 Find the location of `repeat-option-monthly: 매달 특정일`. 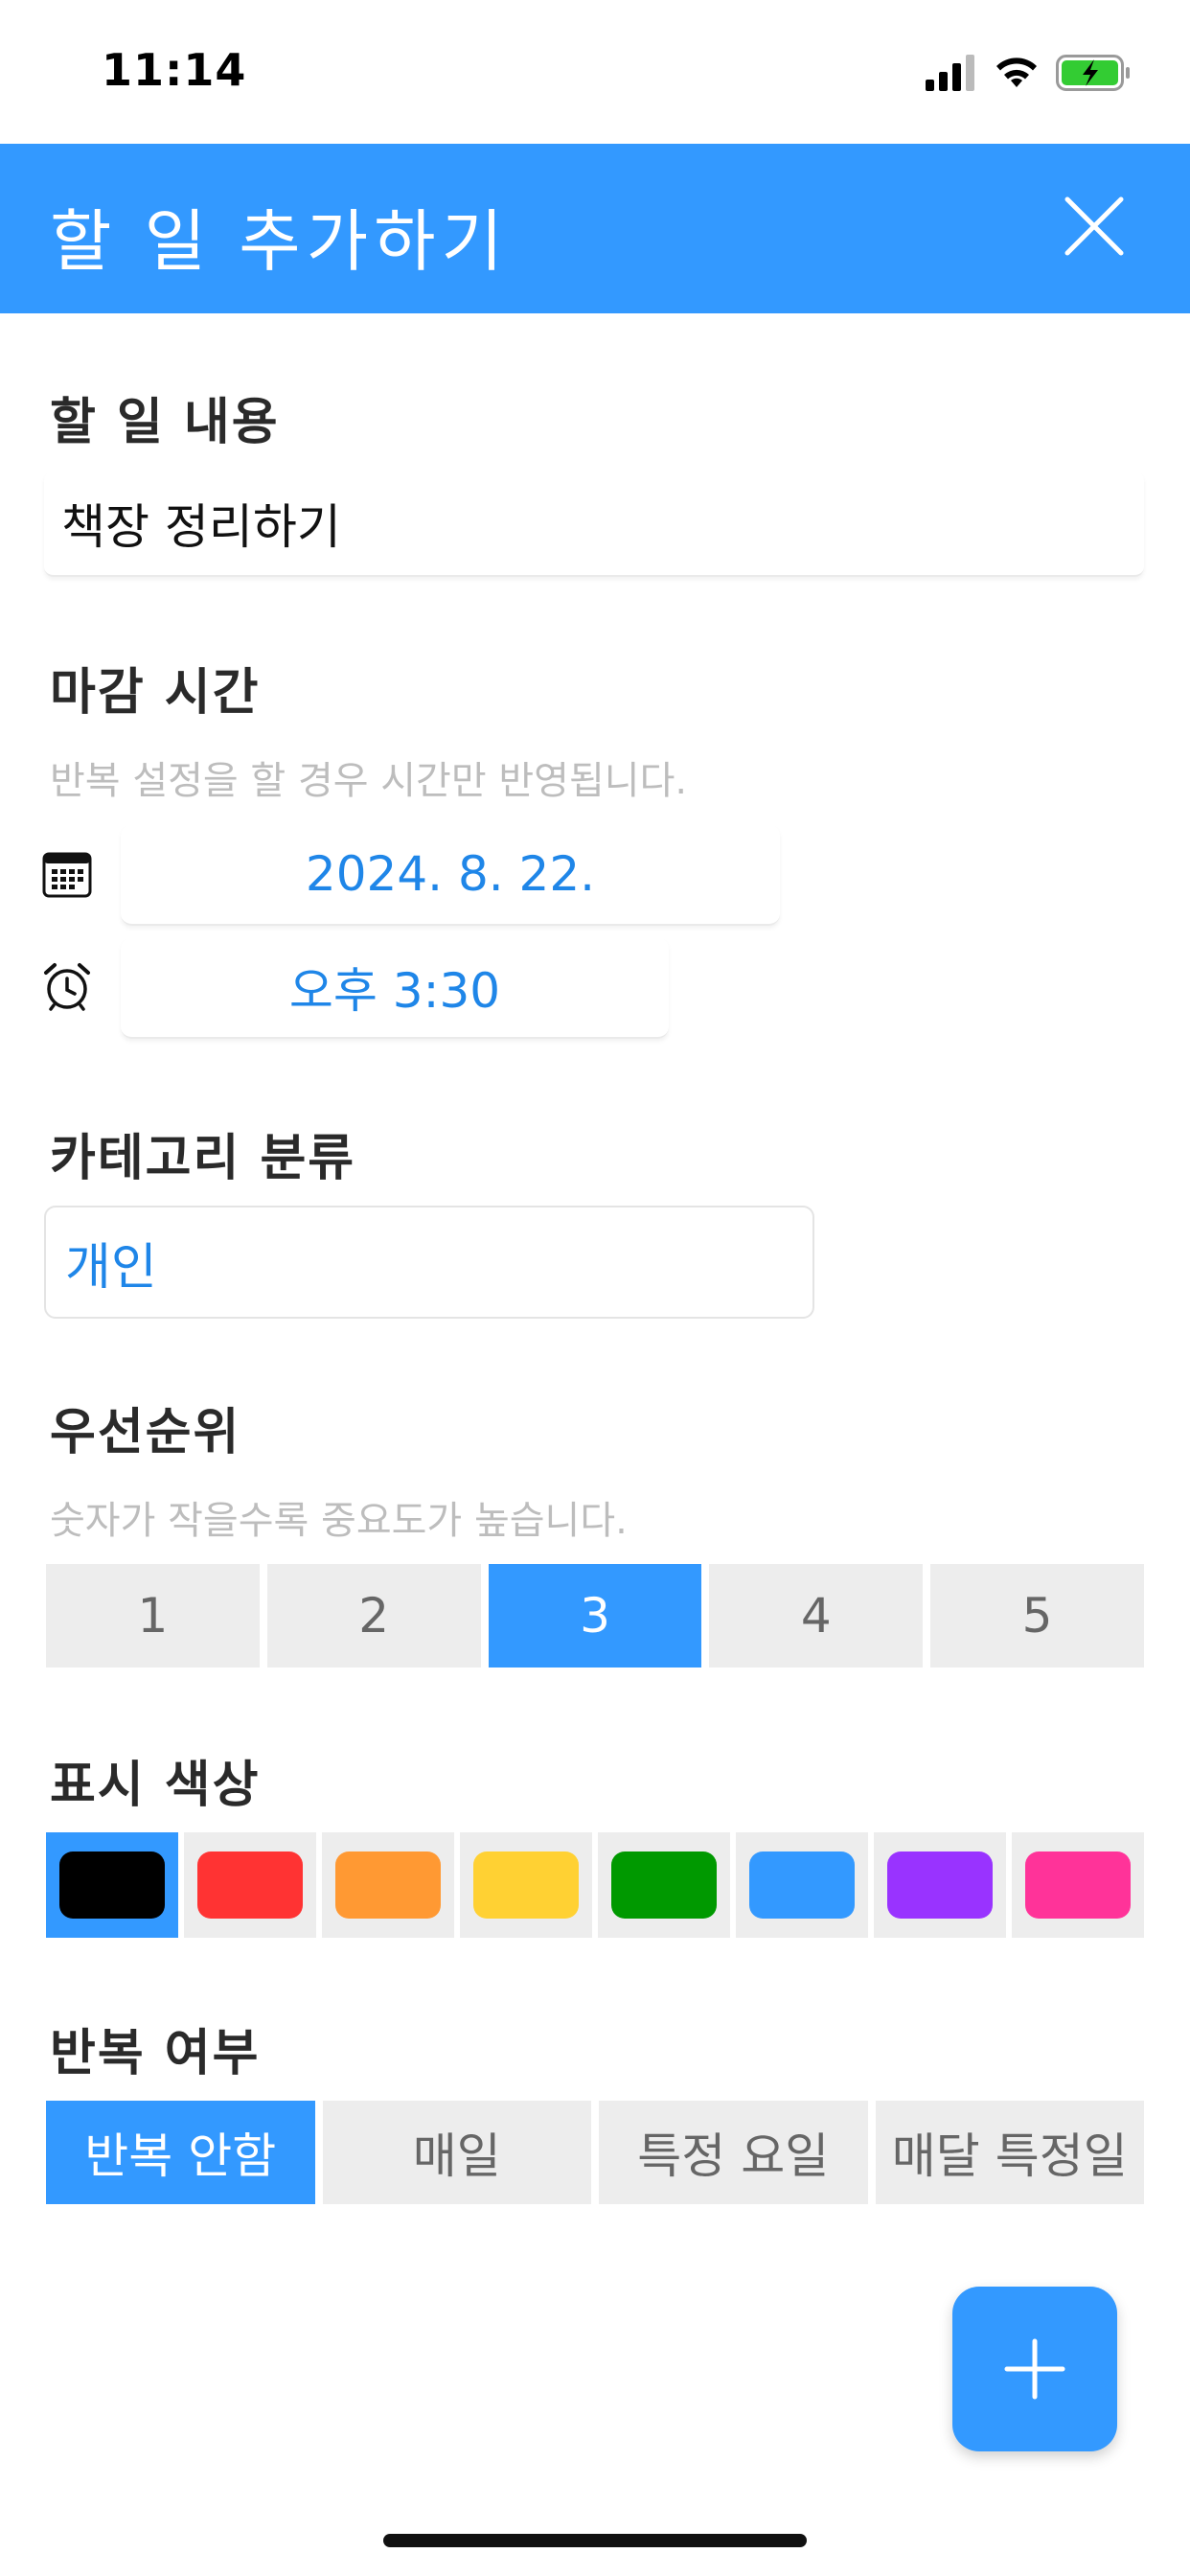

repeat-option-monthly: 매달 특정일 is located at coordinates (1010, 2152).